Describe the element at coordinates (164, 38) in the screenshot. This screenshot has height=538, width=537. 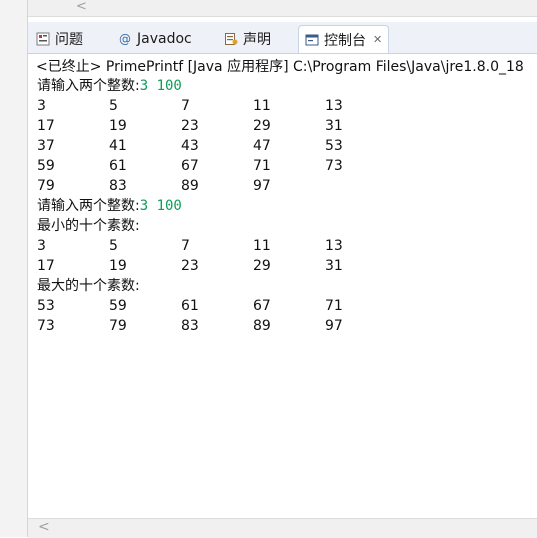
I see `tab-label: Javadoc` at that location.